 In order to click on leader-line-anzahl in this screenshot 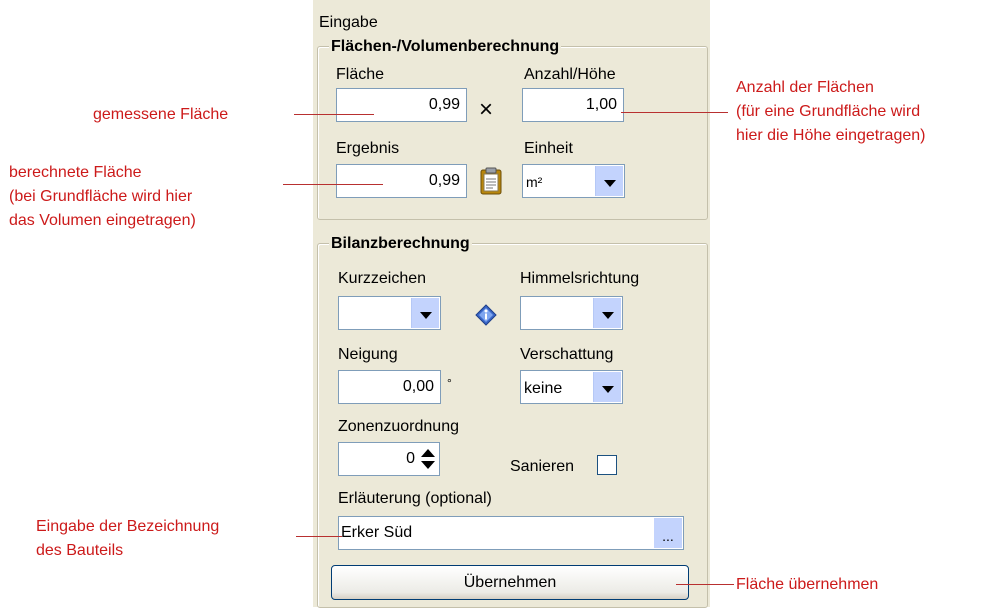, I will do `click(674, 112)`.